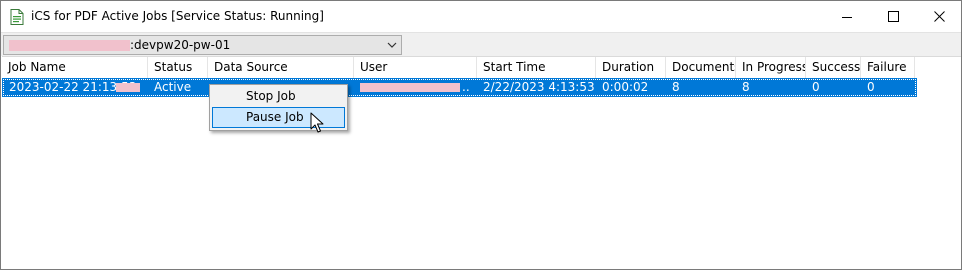 The width and height of the screenshot is (962, 270). I want to click on redacted-server-prefix, so click(69, 45).